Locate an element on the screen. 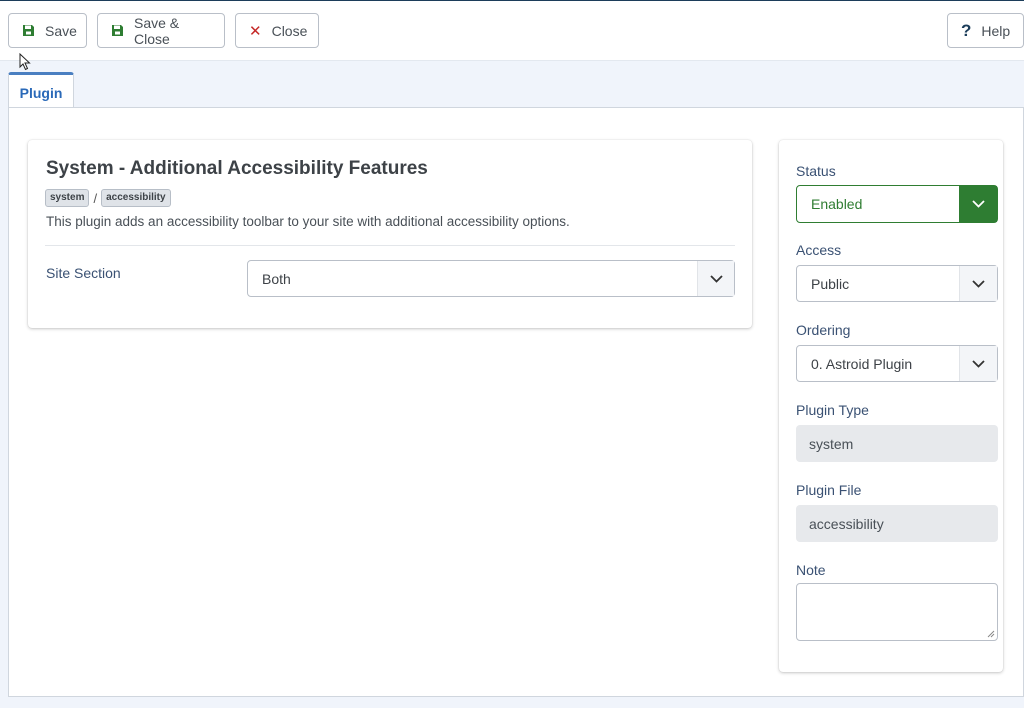 Image resolution: width=1024 pixels, height=708 pixels. save-and-close-button: Save & Close is located at coordinates (161, 30).